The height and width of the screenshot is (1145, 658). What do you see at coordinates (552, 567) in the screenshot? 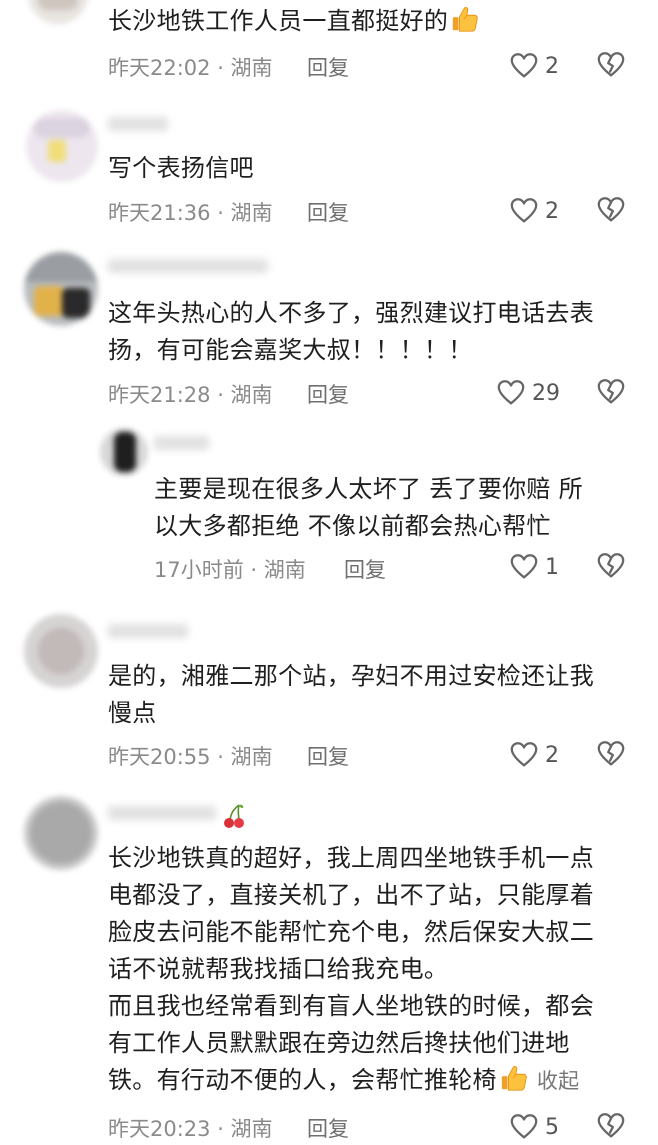
I see `like-count: 1` at bounding box center [552, 567].